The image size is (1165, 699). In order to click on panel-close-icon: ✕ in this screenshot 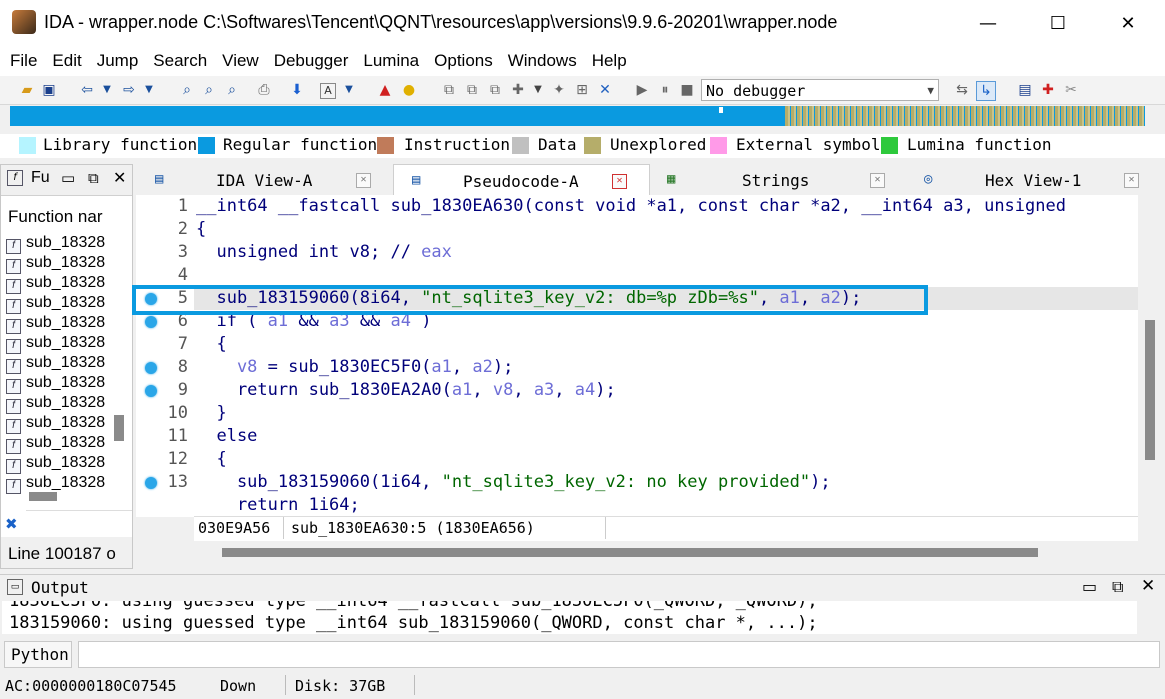, I will do `click(119, 177)`.